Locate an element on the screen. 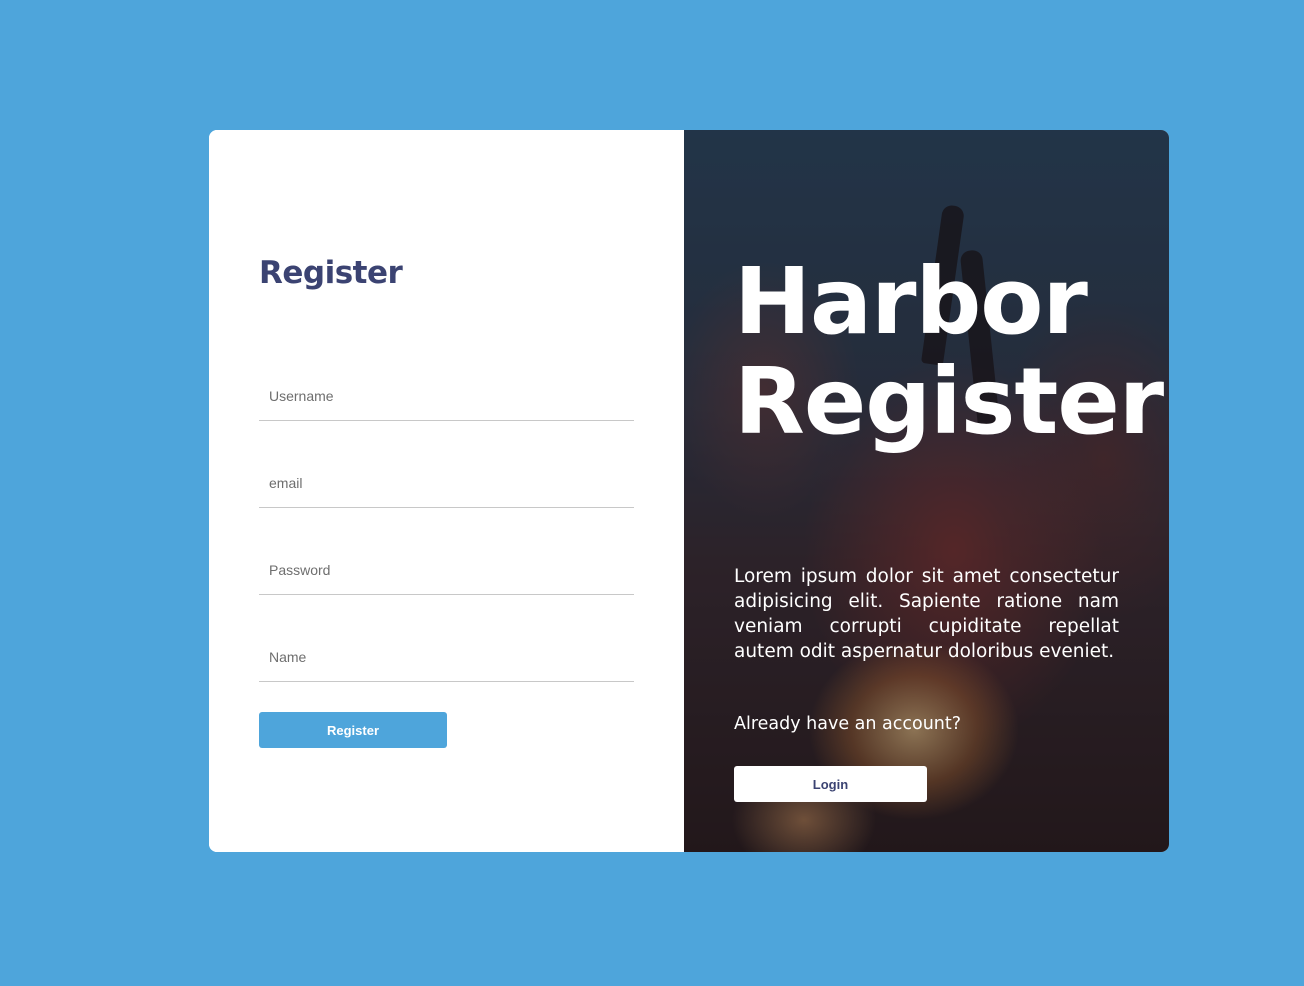 Image resolution: width=1304 pixels, height=986 pixels. register-button: Register is located at coordinates (353, 730).